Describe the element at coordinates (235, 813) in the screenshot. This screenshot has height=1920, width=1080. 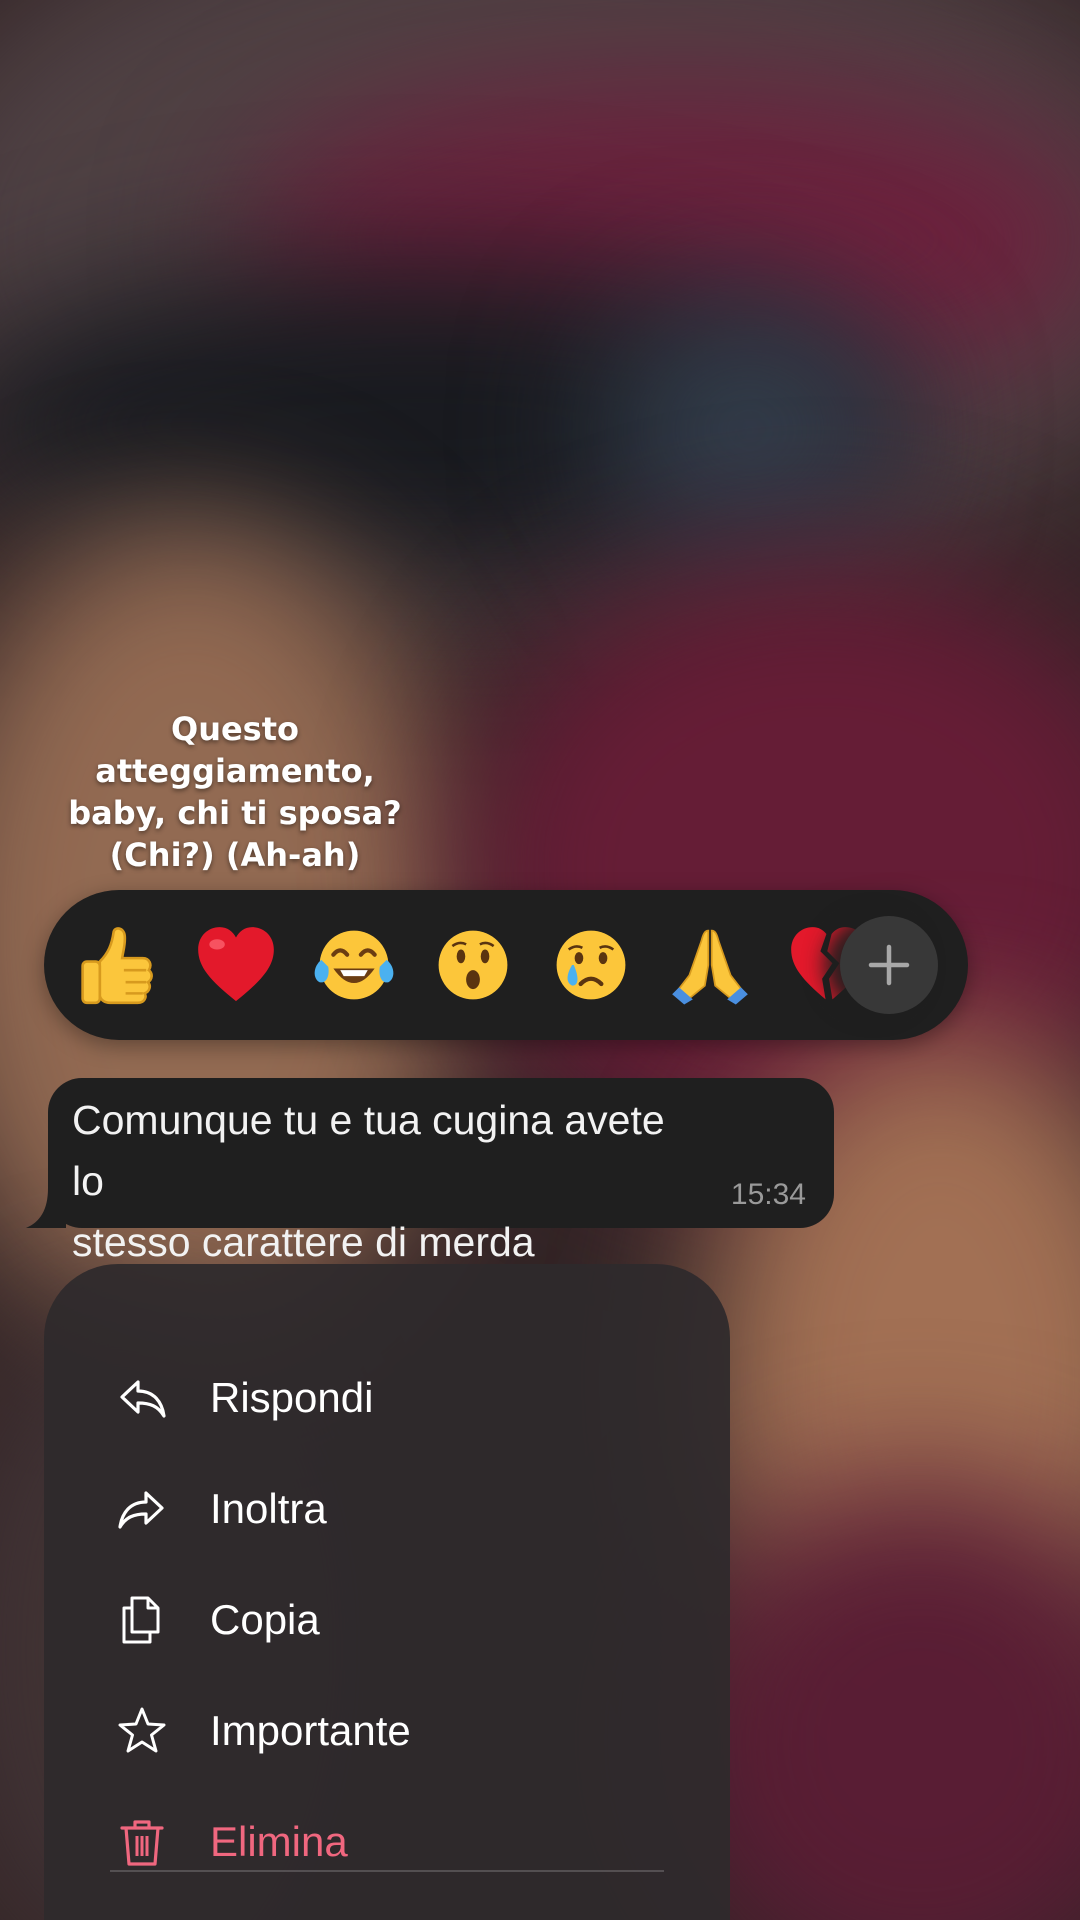
I see `caption-line: baby, chi ti sposa?` at that location.